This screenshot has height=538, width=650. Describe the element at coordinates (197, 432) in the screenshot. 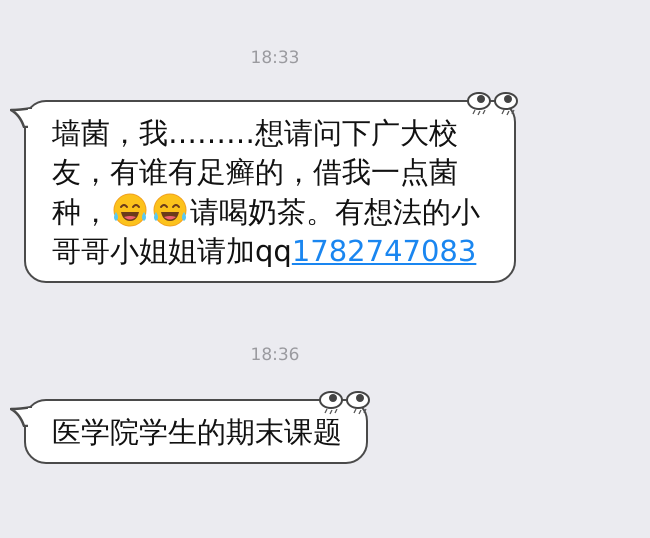

I see `message-text: 医学院学生的期末课题` at that location.